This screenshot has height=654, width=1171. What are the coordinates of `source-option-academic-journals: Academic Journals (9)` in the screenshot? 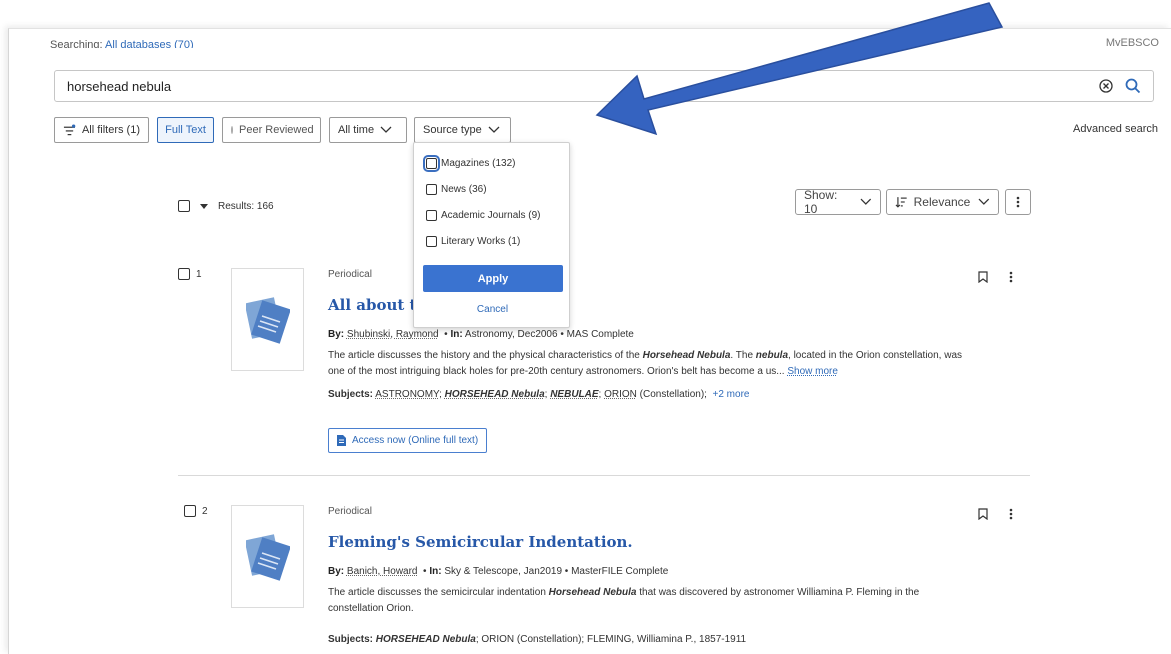 It's located at (483, 215).